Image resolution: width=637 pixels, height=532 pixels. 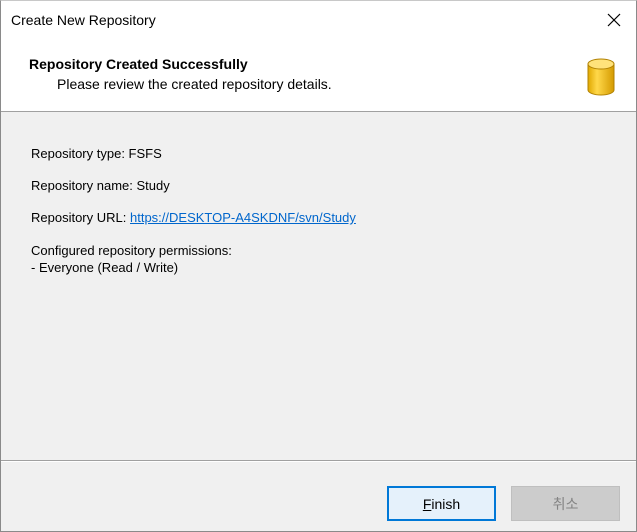 I want to click on database-icon, so click(x=601, y=77).